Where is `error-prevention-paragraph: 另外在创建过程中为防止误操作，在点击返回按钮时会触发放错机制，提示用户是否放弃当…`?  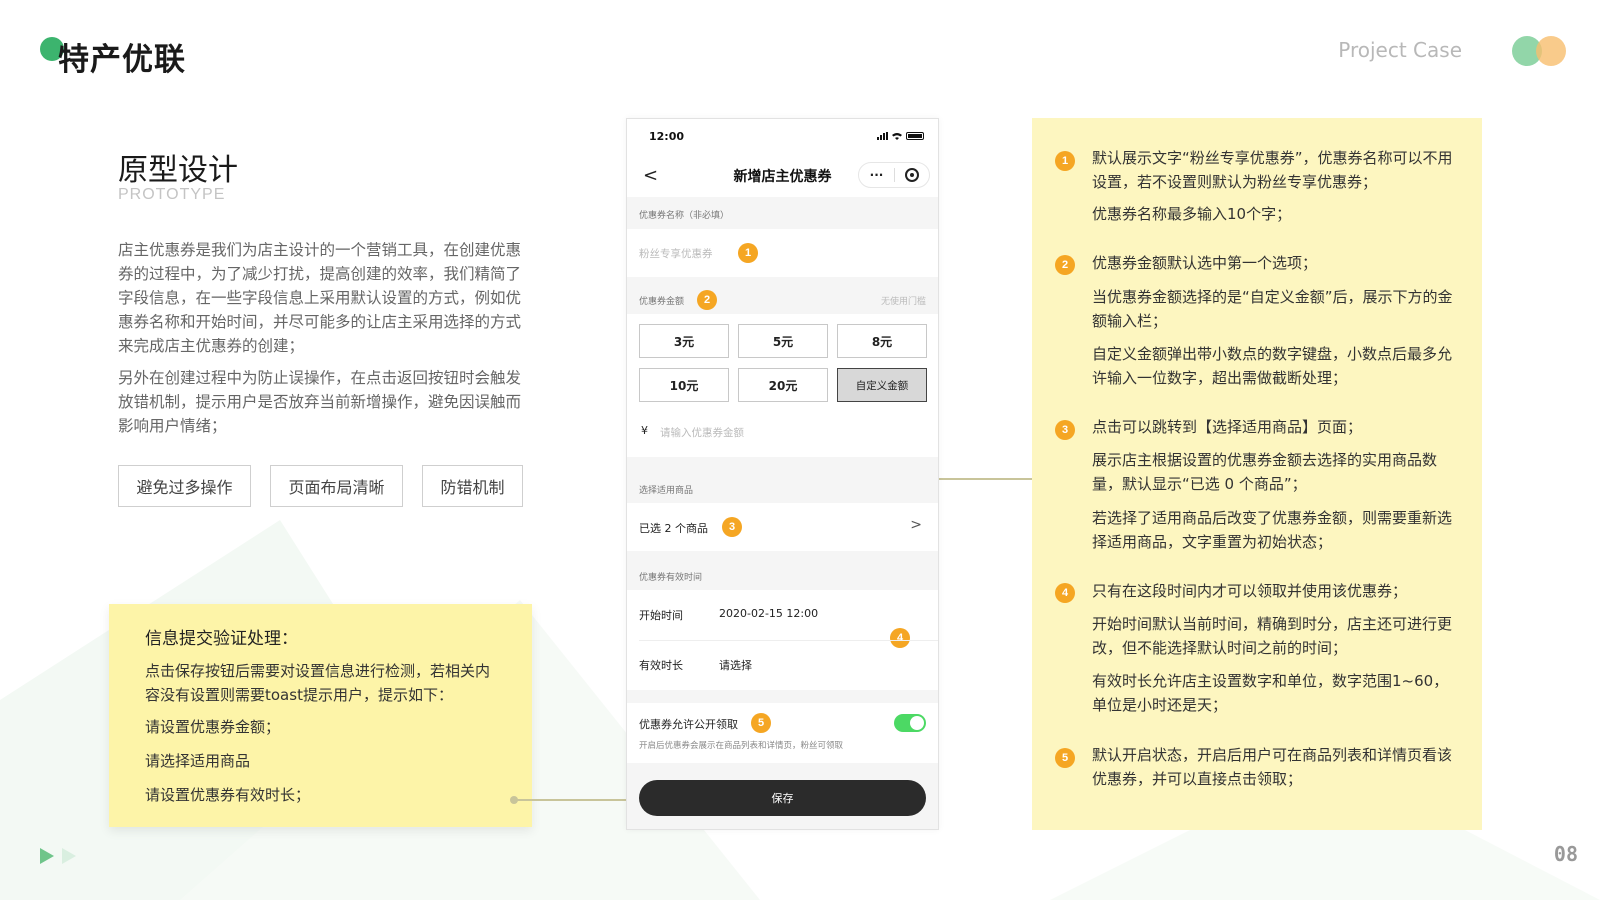
error-prevention-paragraph: 另外在创建过程中为防止误操作，在点击返回按钮时会触发放错机制，提示用户是否放弃当… is located at coordinates (320, 402).